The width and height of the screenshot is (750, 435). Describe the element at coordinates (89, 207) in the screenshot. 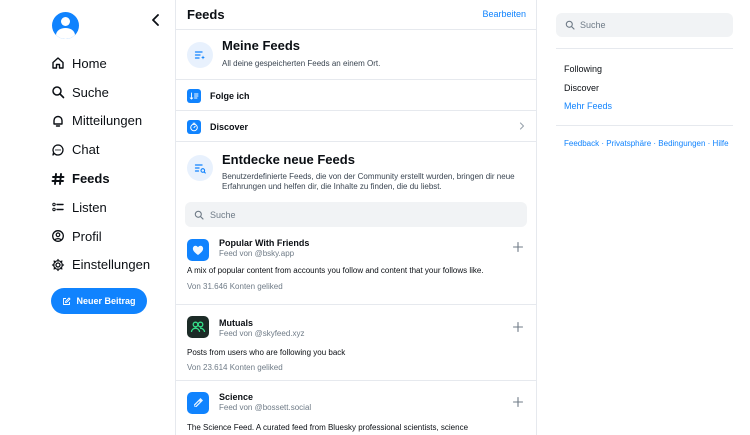

I see `nav-item-label: Listen` at that location.